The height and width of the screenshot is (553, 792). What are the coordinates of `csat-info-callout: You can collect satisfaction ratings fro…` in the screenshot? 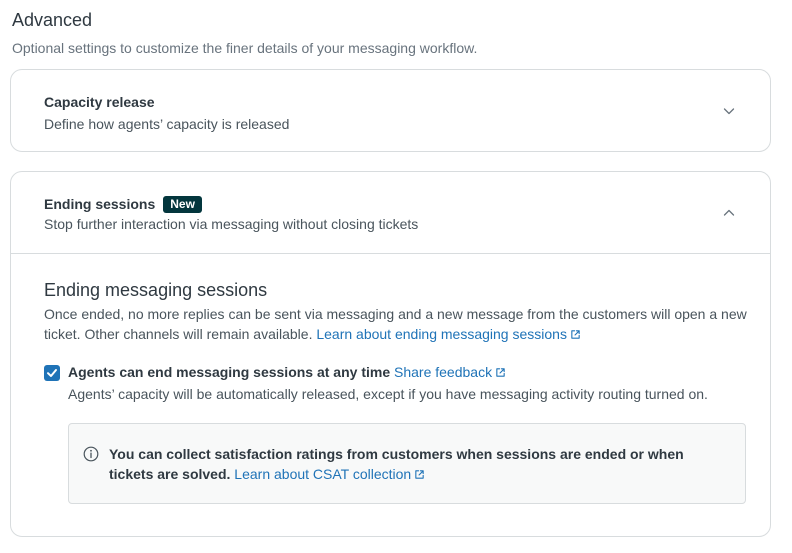 It's located at (407, 463).